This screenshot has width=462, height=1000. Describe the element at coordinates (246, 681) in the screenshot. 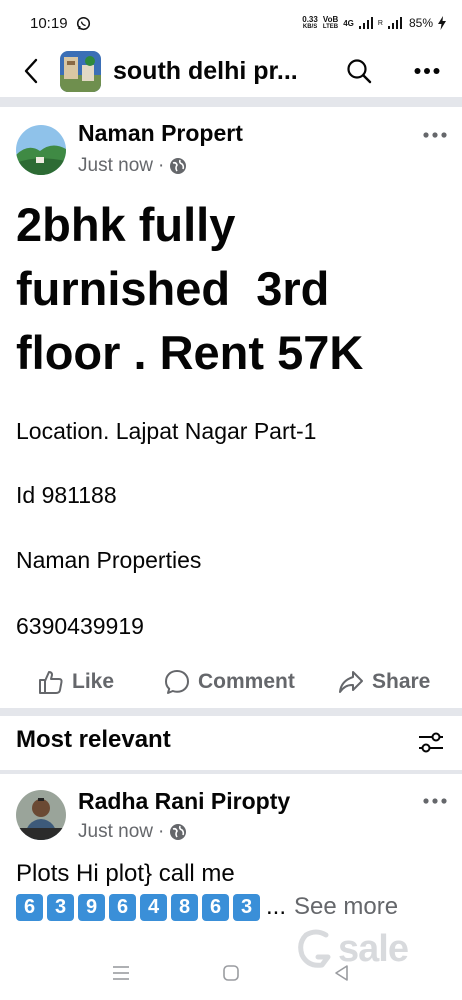

I see `comment-label: Comment` at that location.